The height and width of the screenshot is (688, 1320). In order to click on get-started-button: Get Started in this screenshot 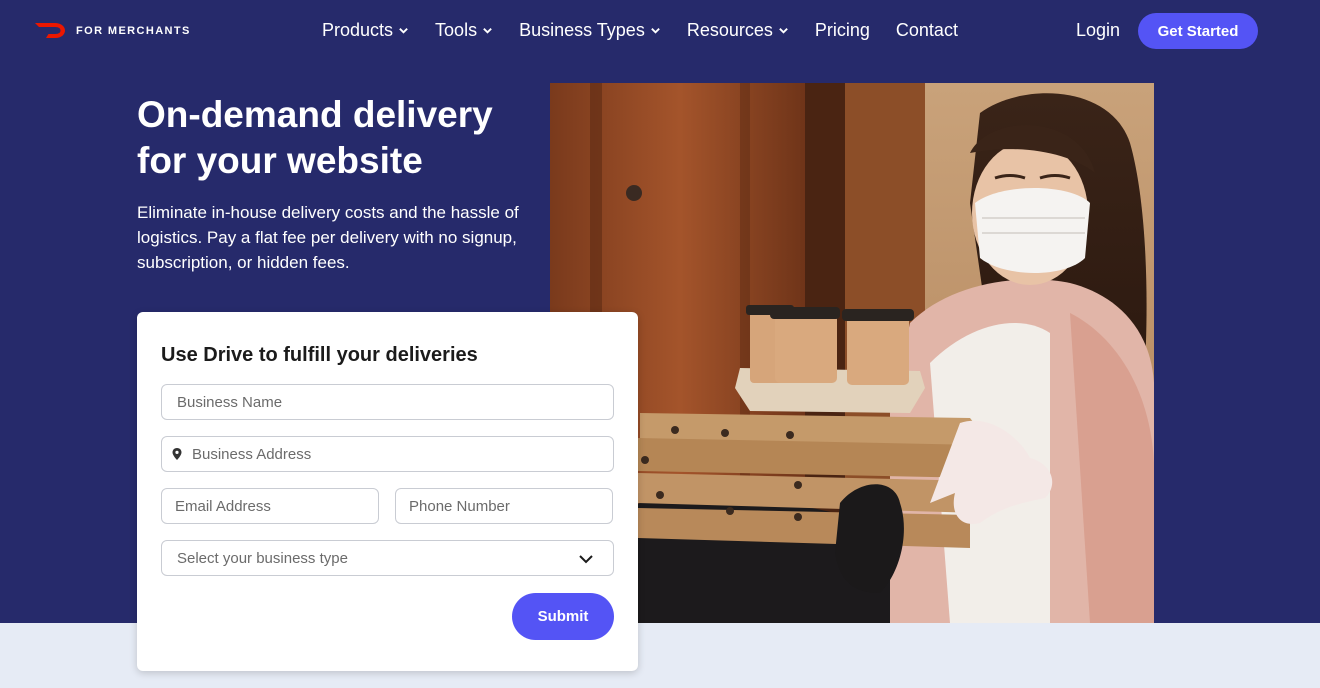, I will do `click(1198, 31)`.